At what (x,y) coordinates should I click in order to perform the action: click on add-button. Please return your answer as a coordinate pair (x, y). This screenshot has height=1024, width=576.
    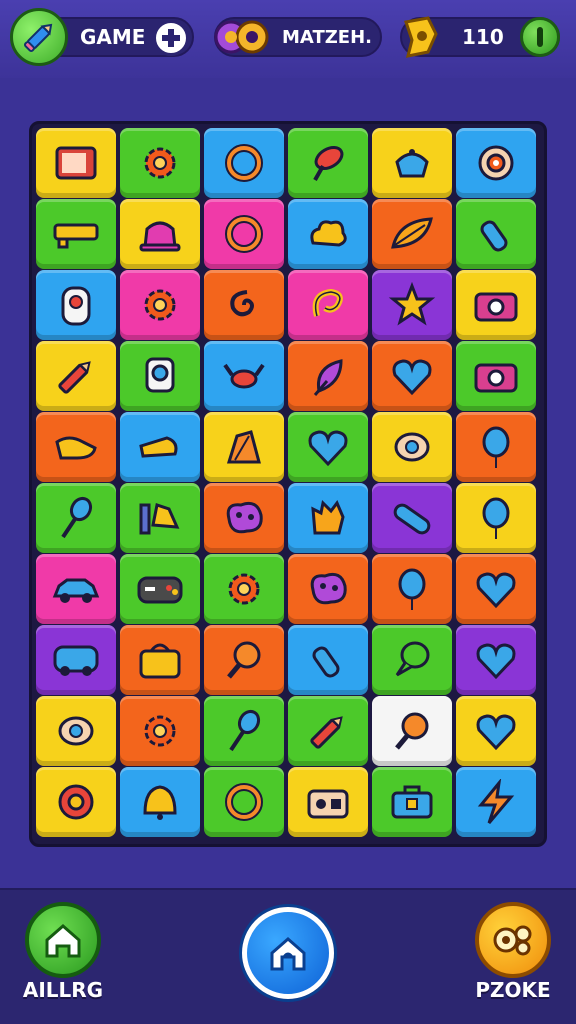
    Looking at the image, I should click on (171, 38).